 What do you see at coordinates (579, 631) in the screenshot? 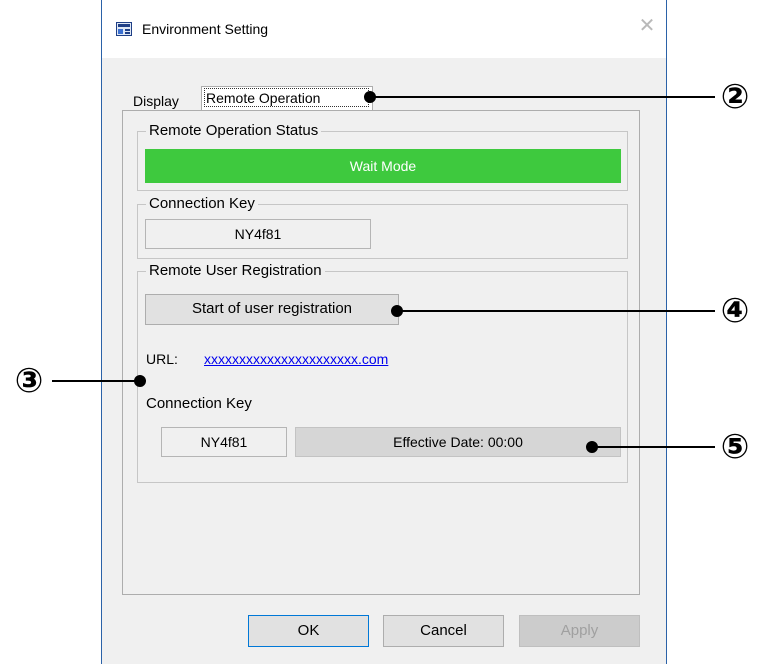
I see `apply-button: Apply` at bounding box center [579, 631].